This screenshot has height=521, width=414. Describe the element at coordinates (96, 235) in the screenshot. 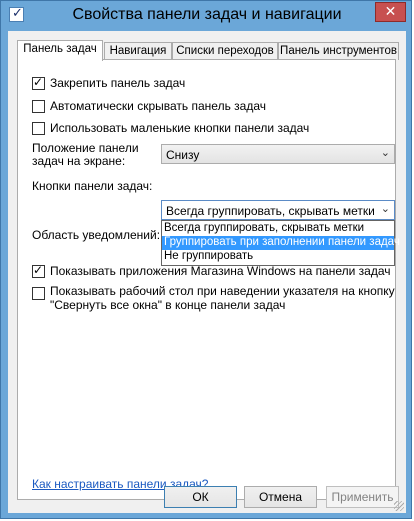

I see `notification-area-label: Область уведомлений:` at that location.